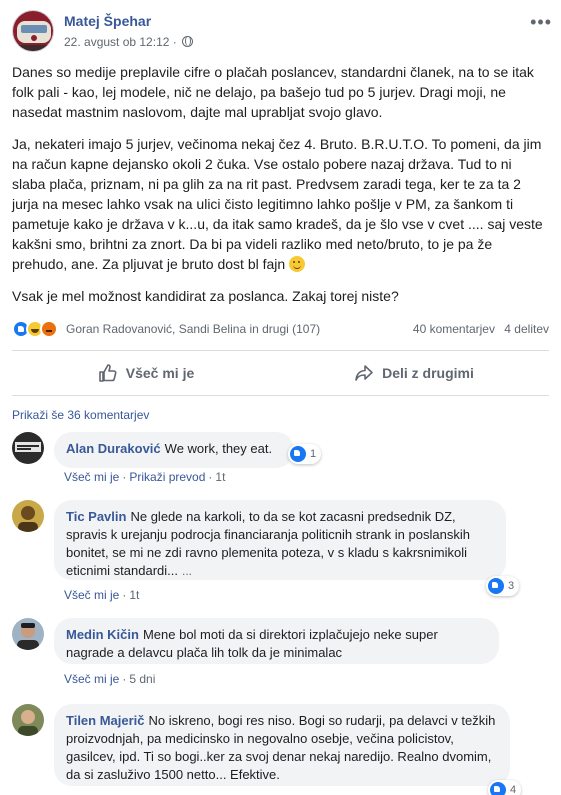 The image size is (561, 795). Describe the element at coordinates (364, 373) in the screenshot. I see `share-icon` at that location.